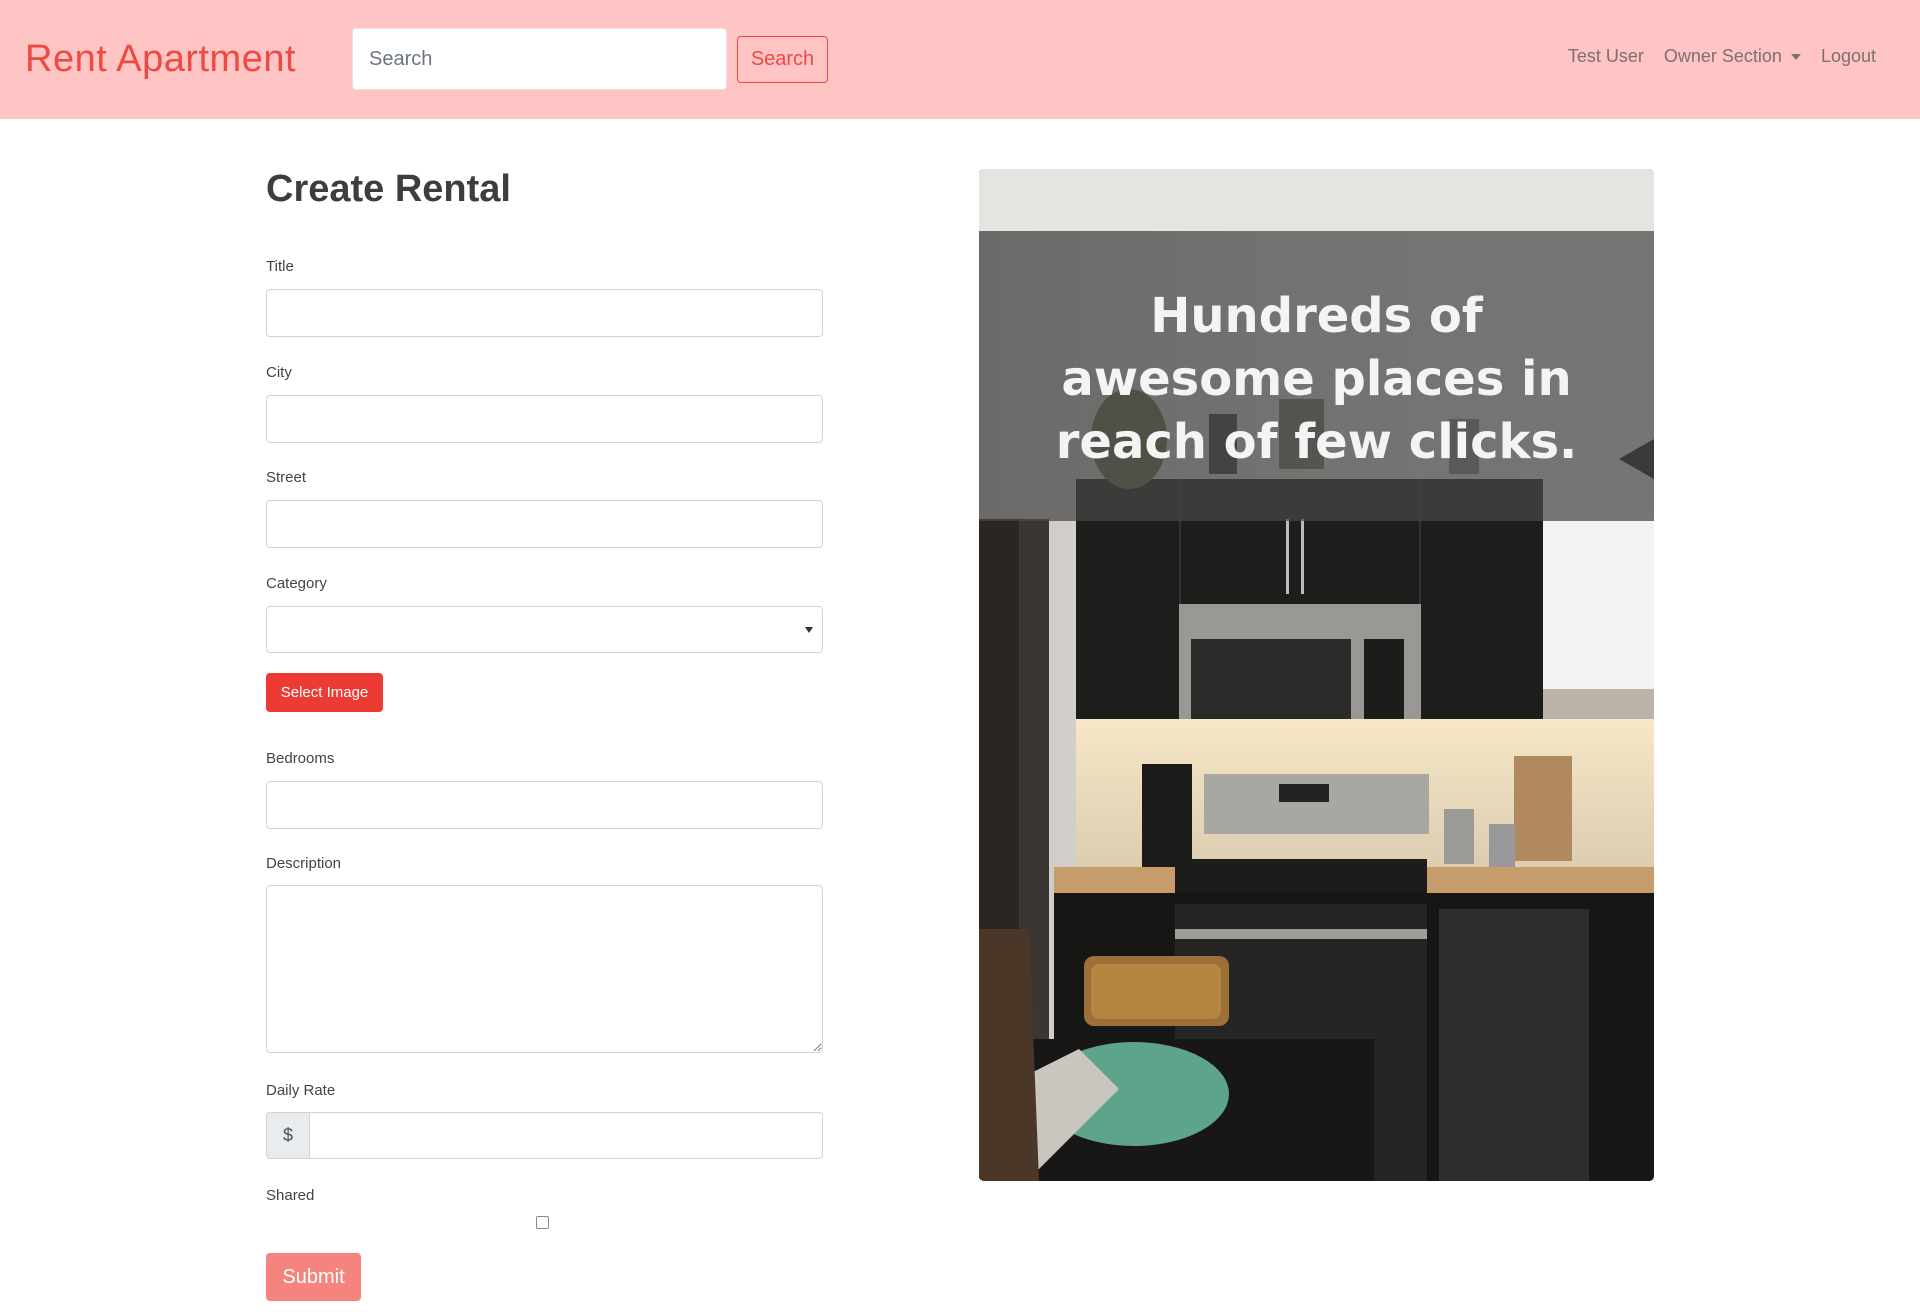  Describe the element at coordinates (160, 59) in the screenshot. I see `brand-logo: Rent Apartment` at that location.